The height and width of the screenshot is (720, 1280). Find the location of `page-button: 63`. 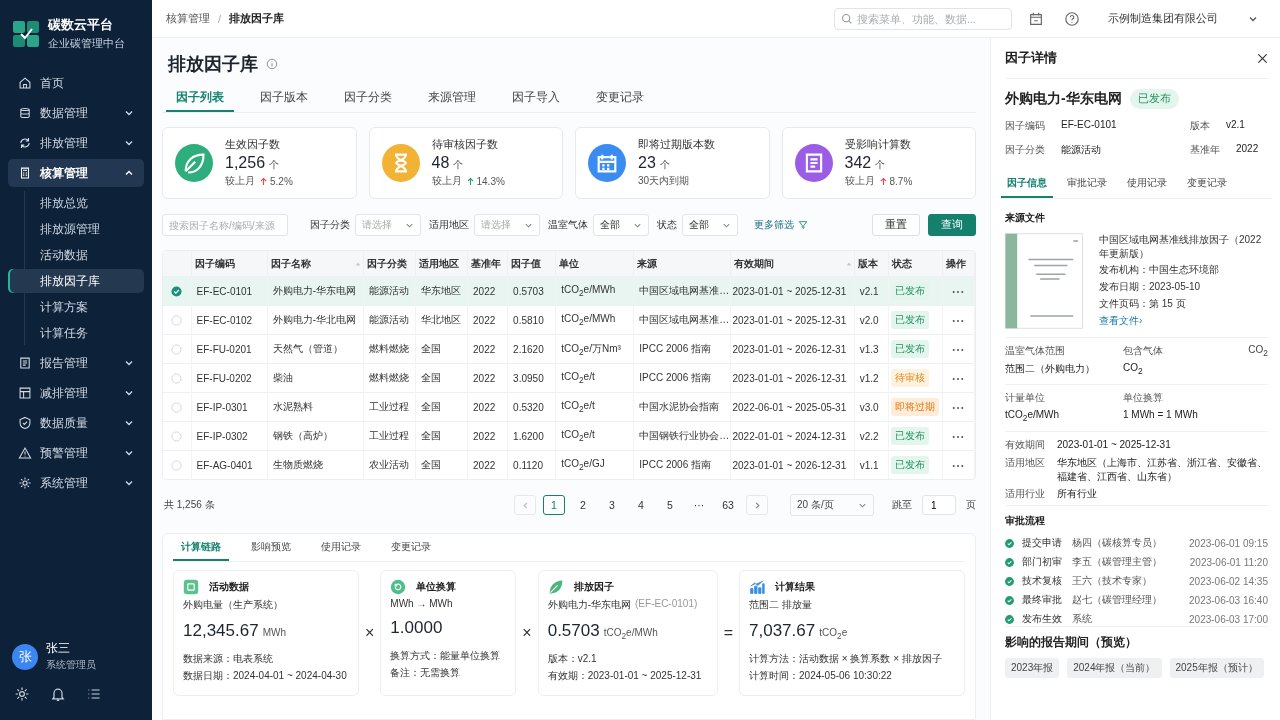

page-button: 63 is located at coordinates (728, 505).